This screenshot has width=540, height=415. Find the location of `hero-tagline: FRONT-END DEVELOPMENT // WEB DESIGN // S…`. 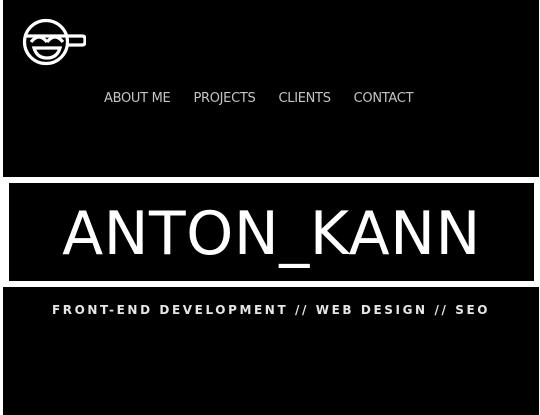

hero-tagline: FRONT-END DEVELOPMENT // WEB DESIGN // S… is located at coordinates (271, 310).